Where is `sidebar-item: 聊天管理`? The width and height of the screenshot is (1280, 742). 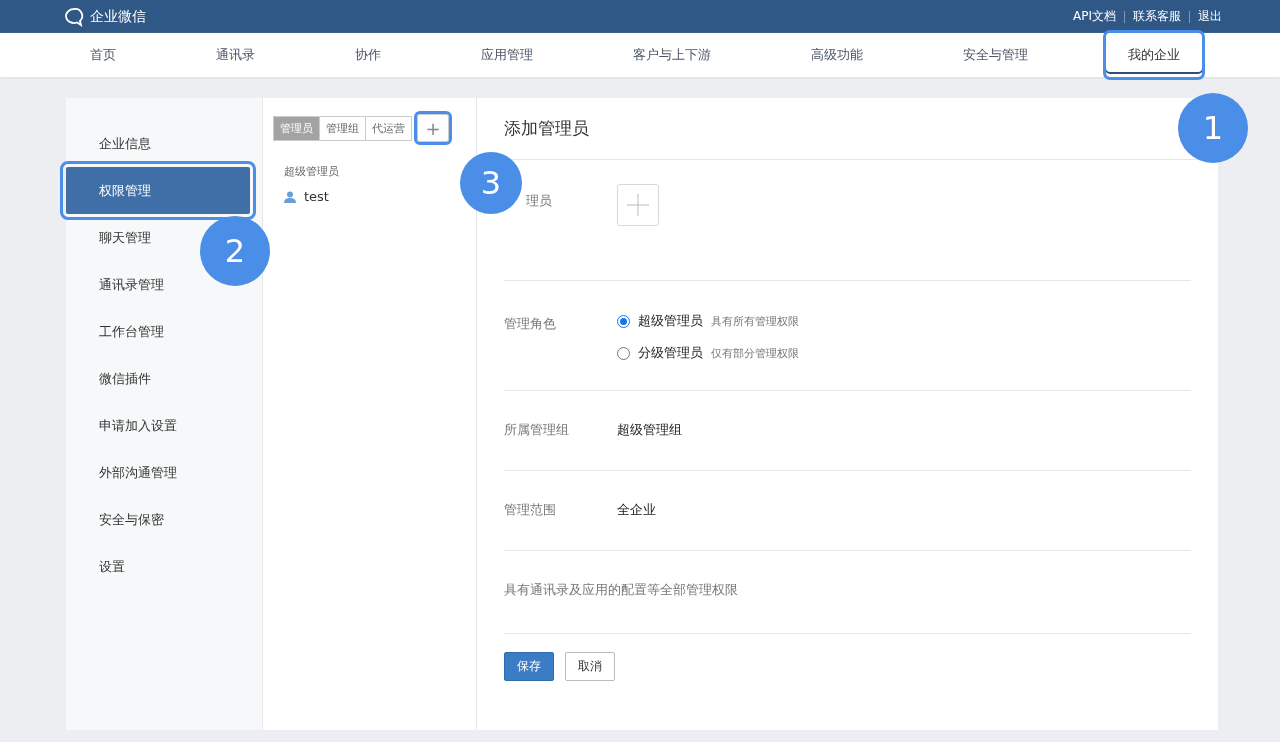
sidebar-item: 聊天管理 is located at coordinates (111, 237).